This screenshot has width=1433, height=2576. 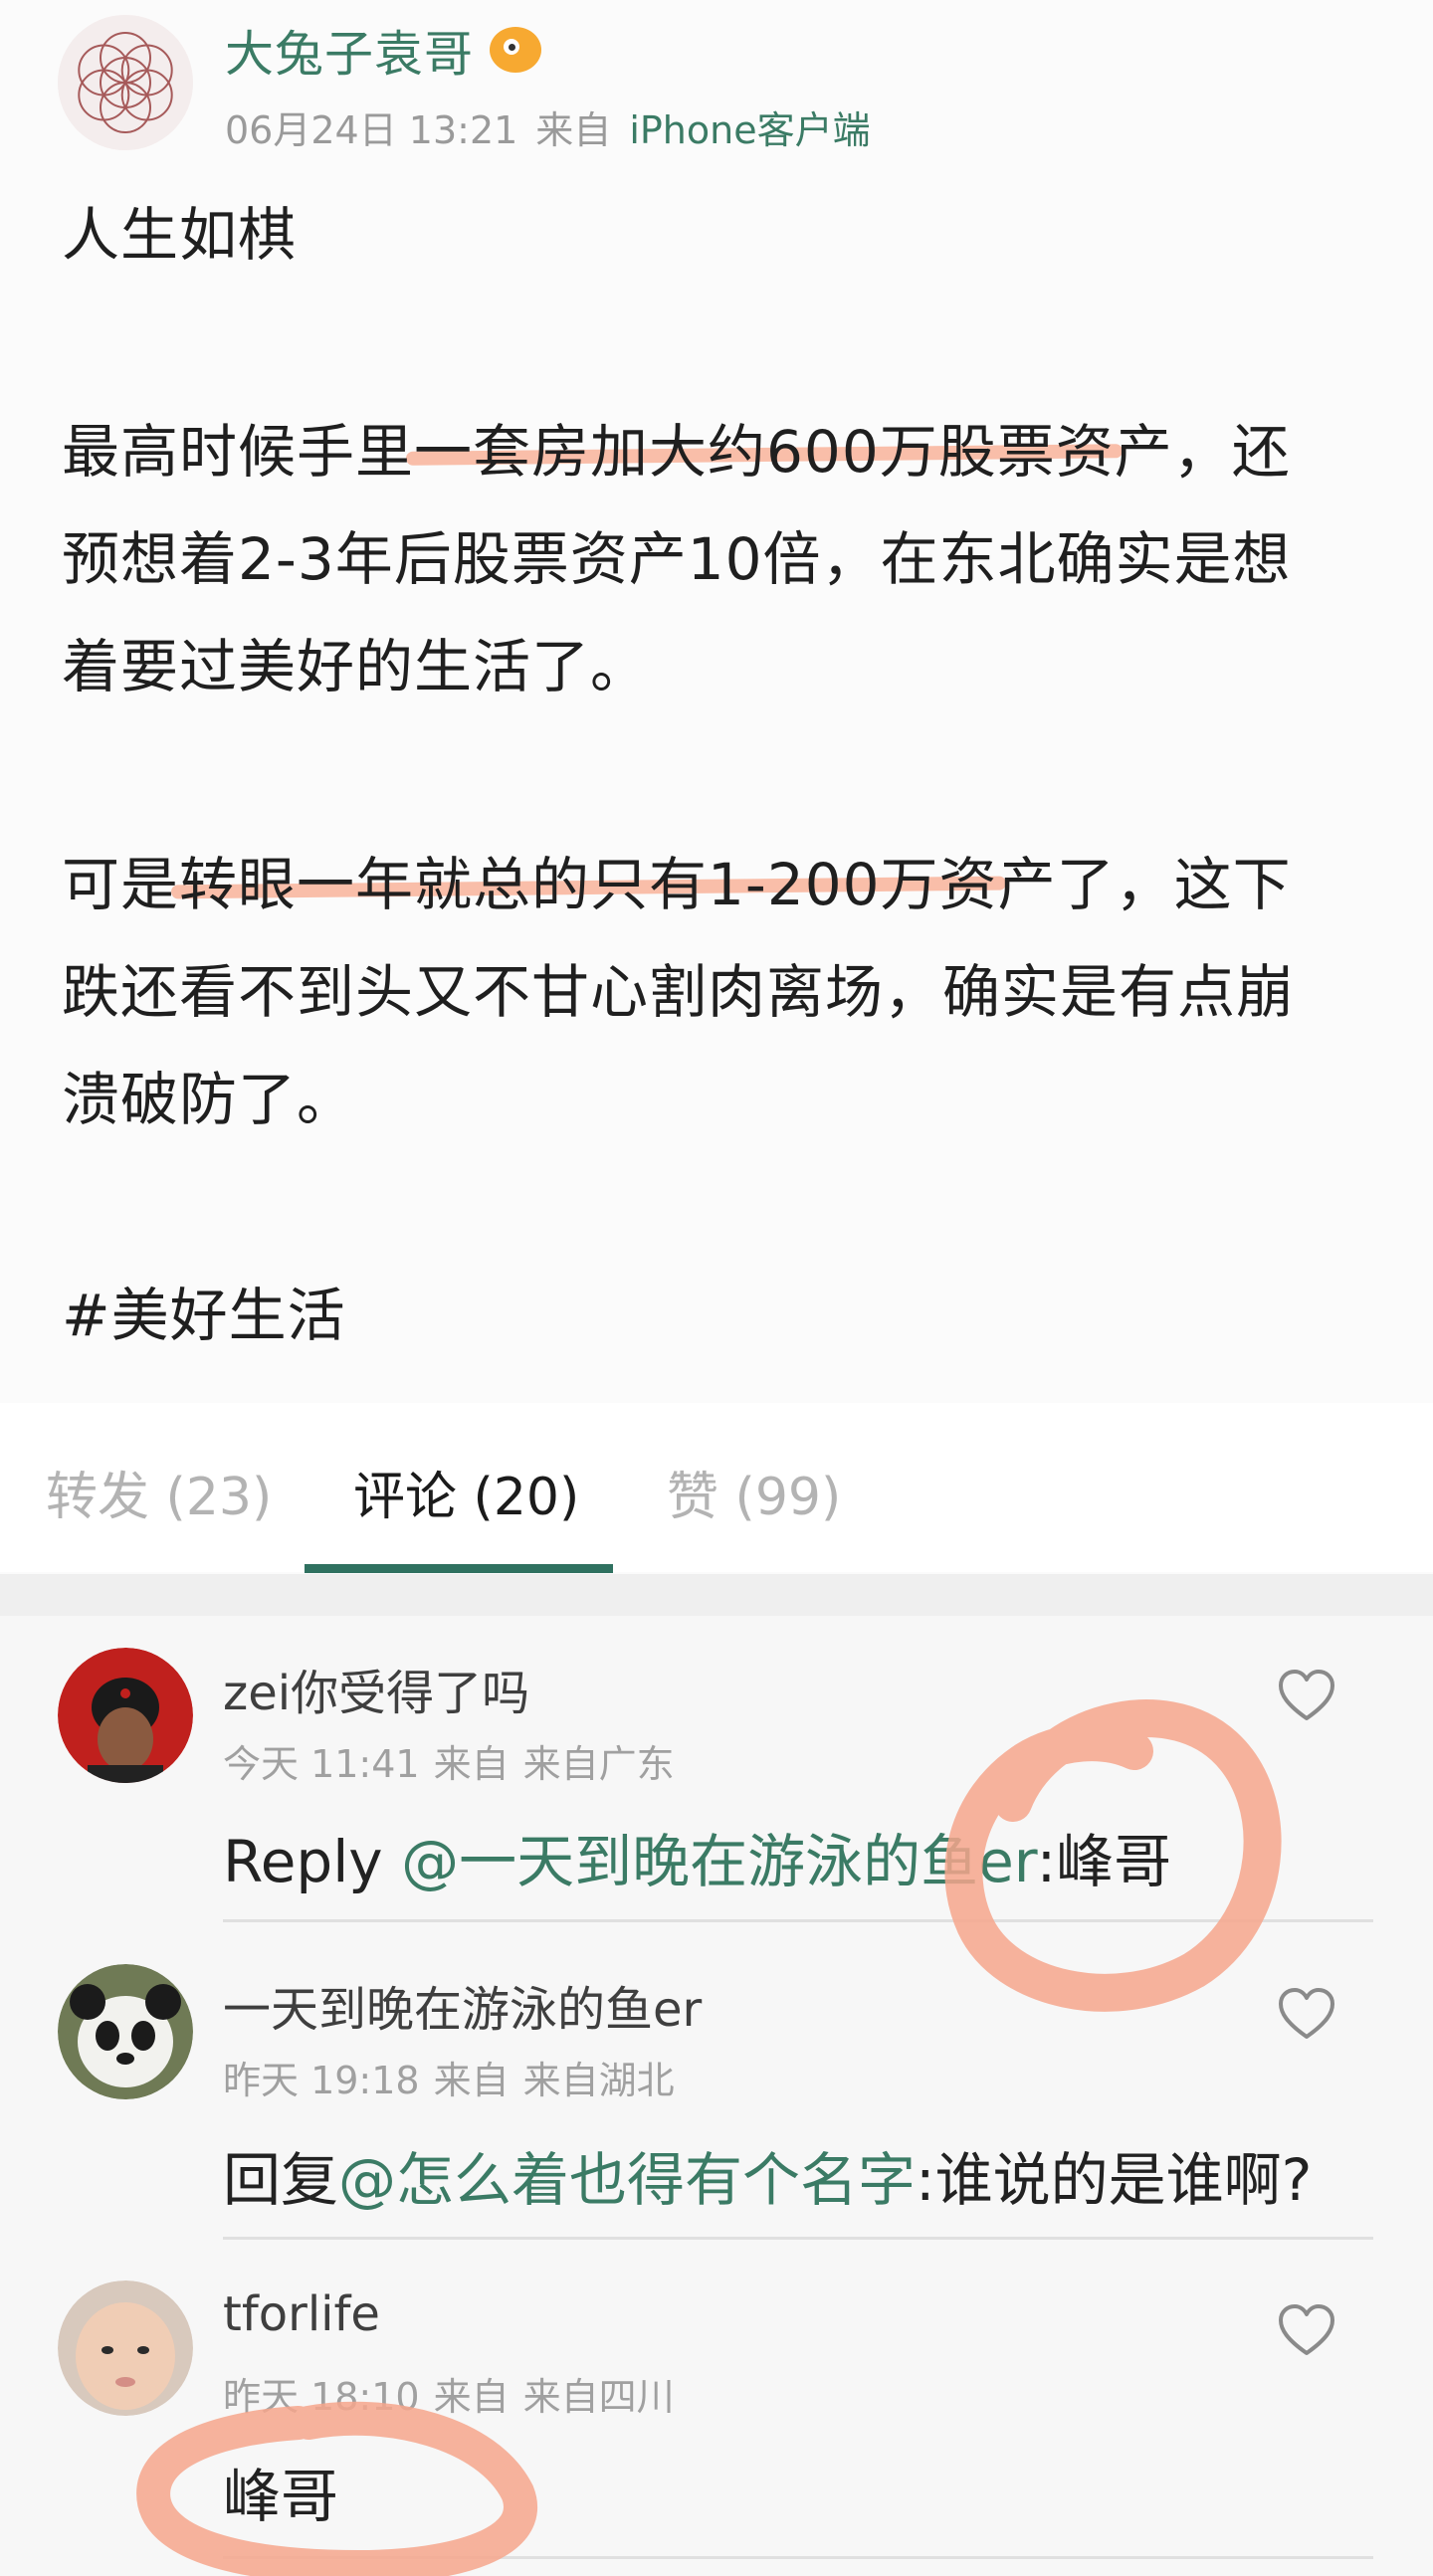 I want to click on comment-location: 来自四川, so click(x=598, y=2397).